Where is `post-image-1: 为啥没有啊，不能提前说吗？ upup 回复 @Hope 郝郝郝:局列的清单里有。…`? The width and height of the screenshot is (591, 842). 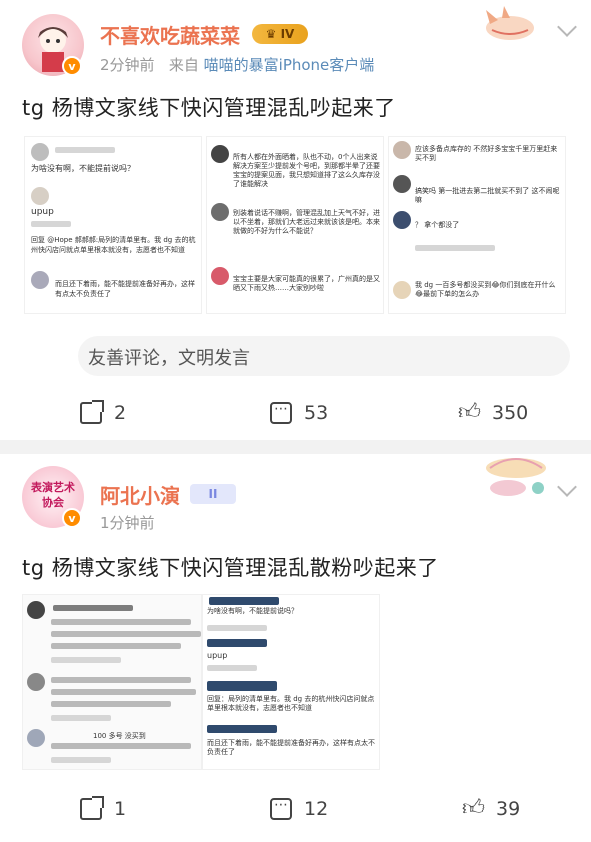 post-image-1: 为啥没有啊，不能提前说吗？ upup 回复 @Hope 郝郝郝:局列的清单里有。… is located at coordinates (113, 225).